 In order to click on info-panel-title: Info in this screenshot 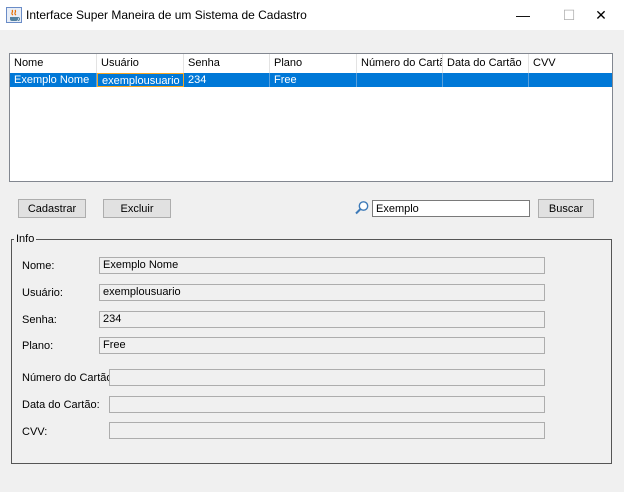, I will do `click(25, 239)`.